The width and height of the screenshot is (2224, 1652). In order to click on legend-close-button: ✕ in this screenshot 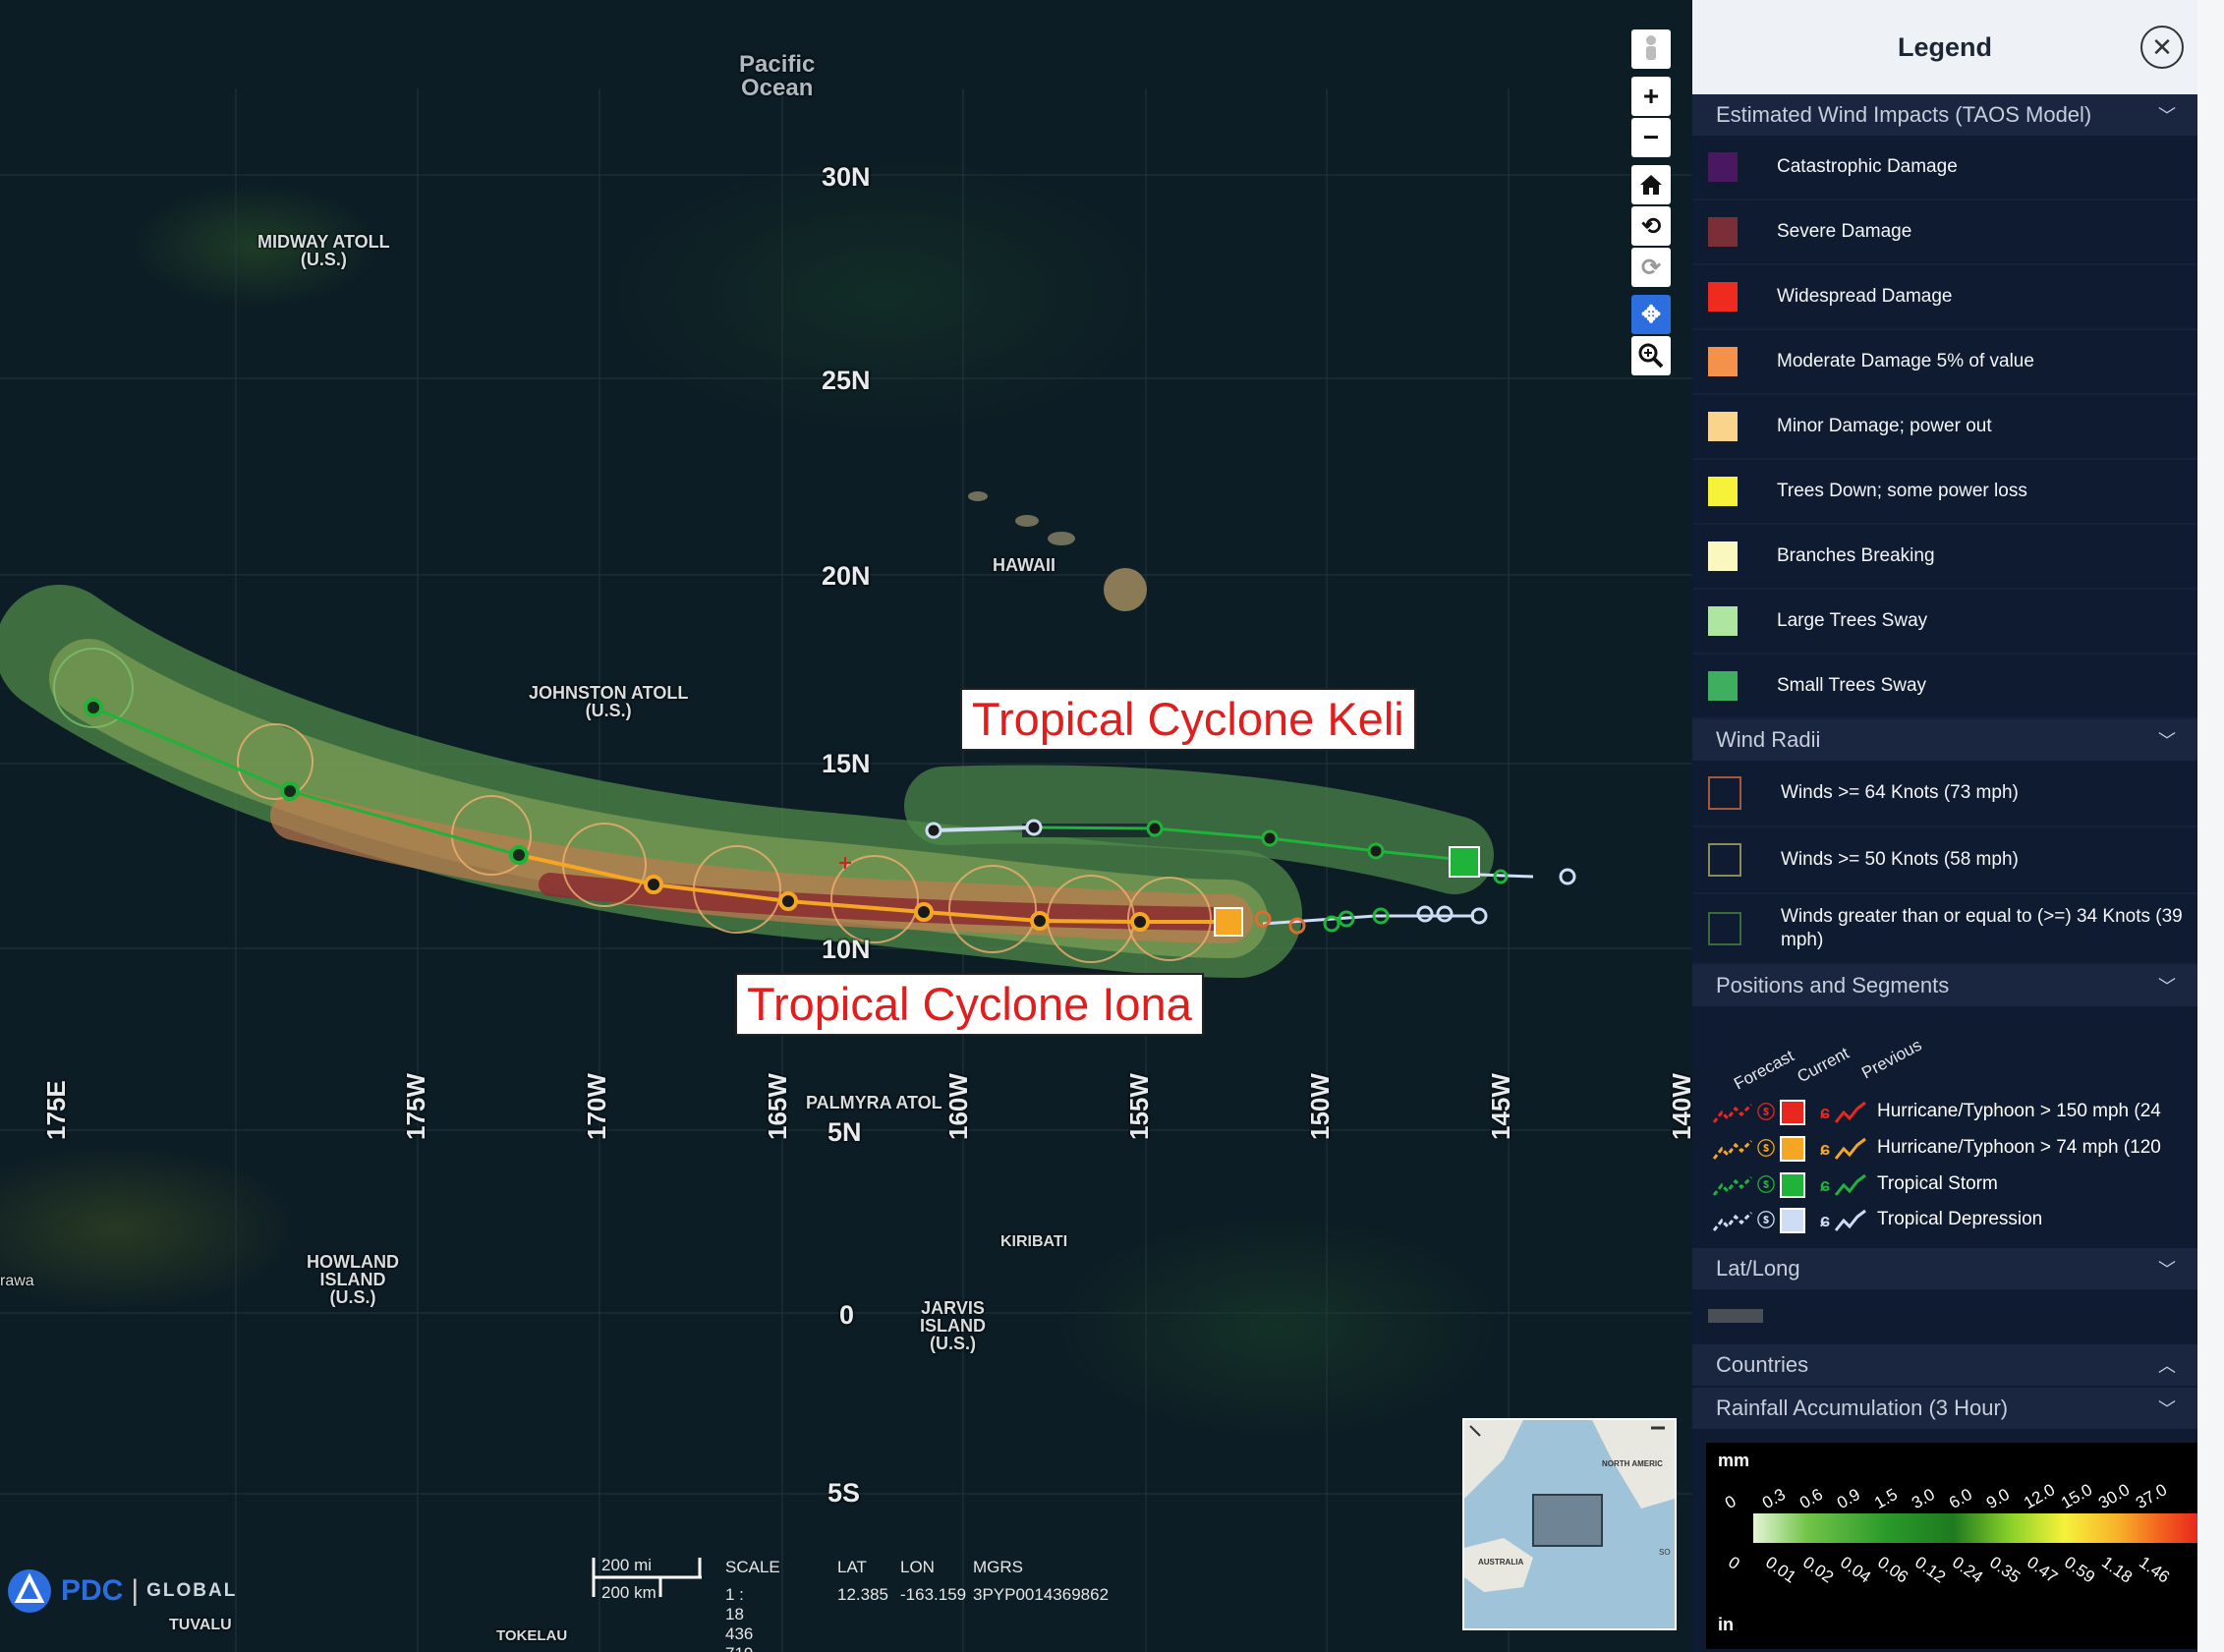, I will do `click(2162, 47)`.